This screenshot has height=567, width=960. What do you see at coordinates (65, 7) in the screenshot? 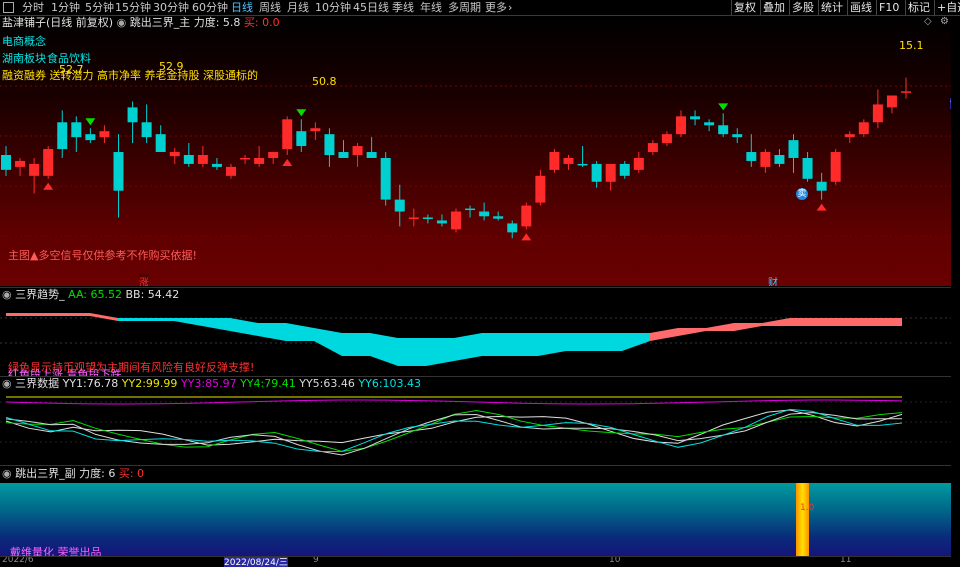
I see `tab-1min: 1分钟` at bounding box center [65, 7].